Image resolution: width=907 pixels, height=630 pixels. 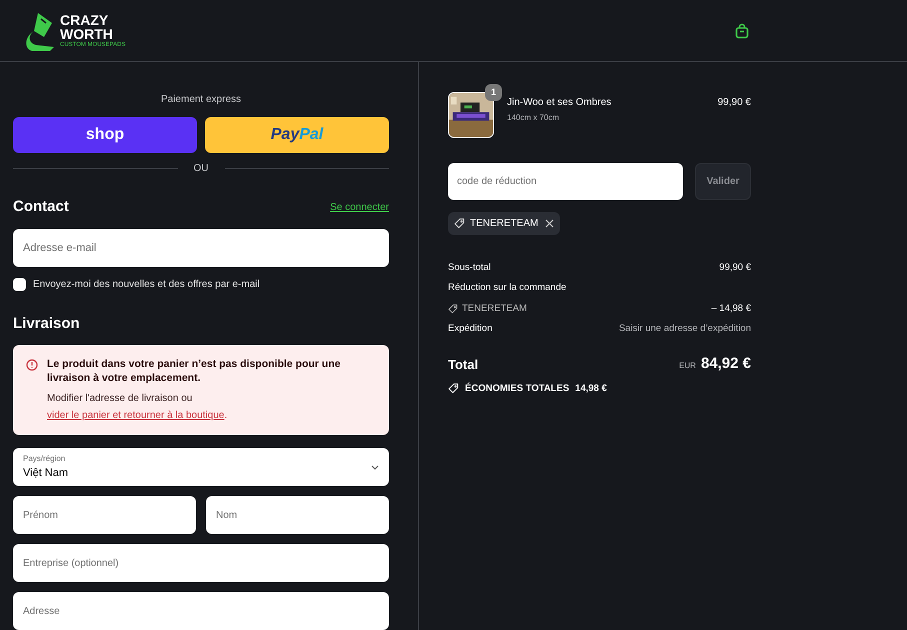 What do you see at coordinates (86, 34) in the screenshot?
I see `logo-text: WORTH` at bounding box center [86, 34].